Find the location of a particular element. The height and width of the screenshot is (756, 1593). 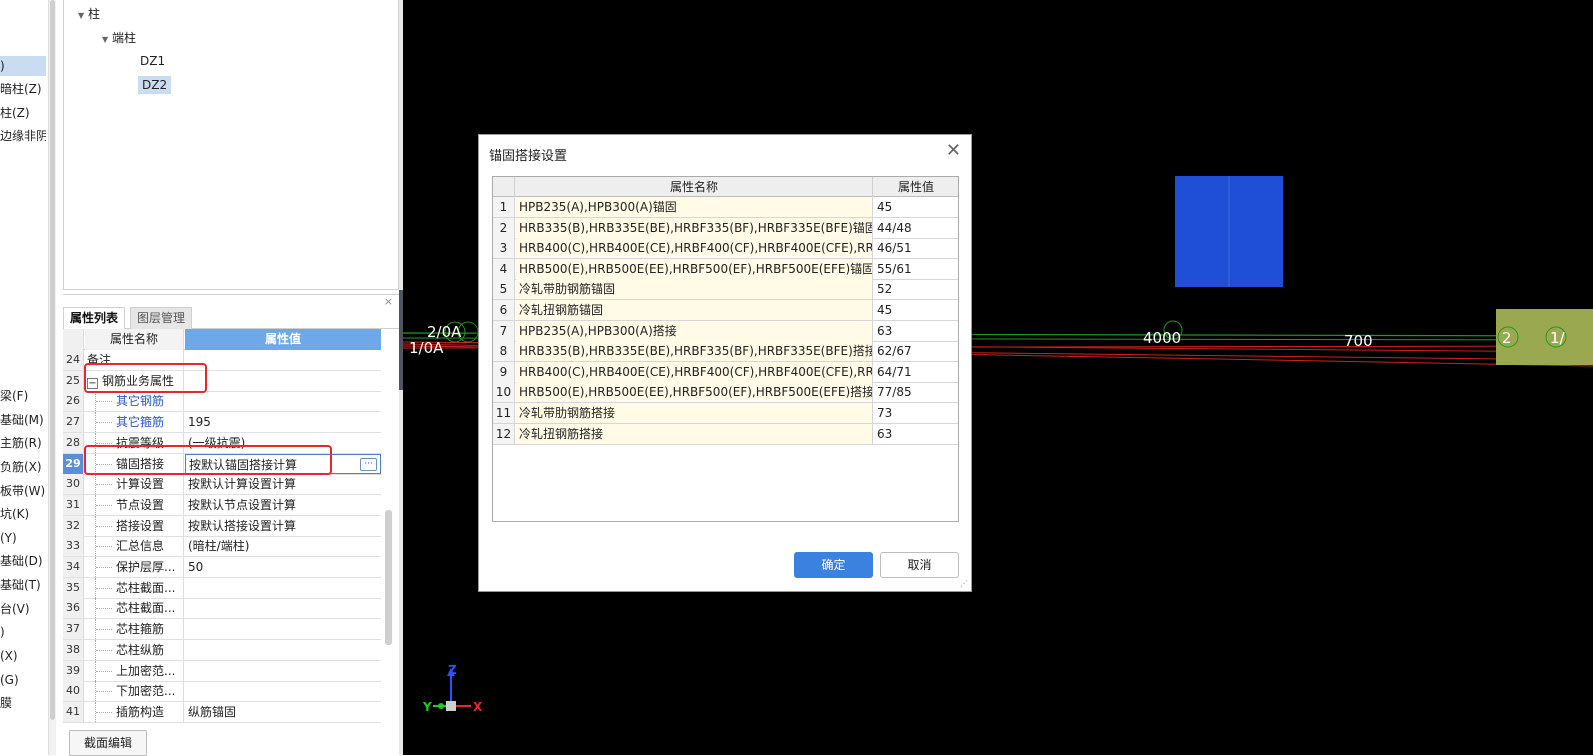

category-item: 基础(M) is located at coordinates (23, 420).